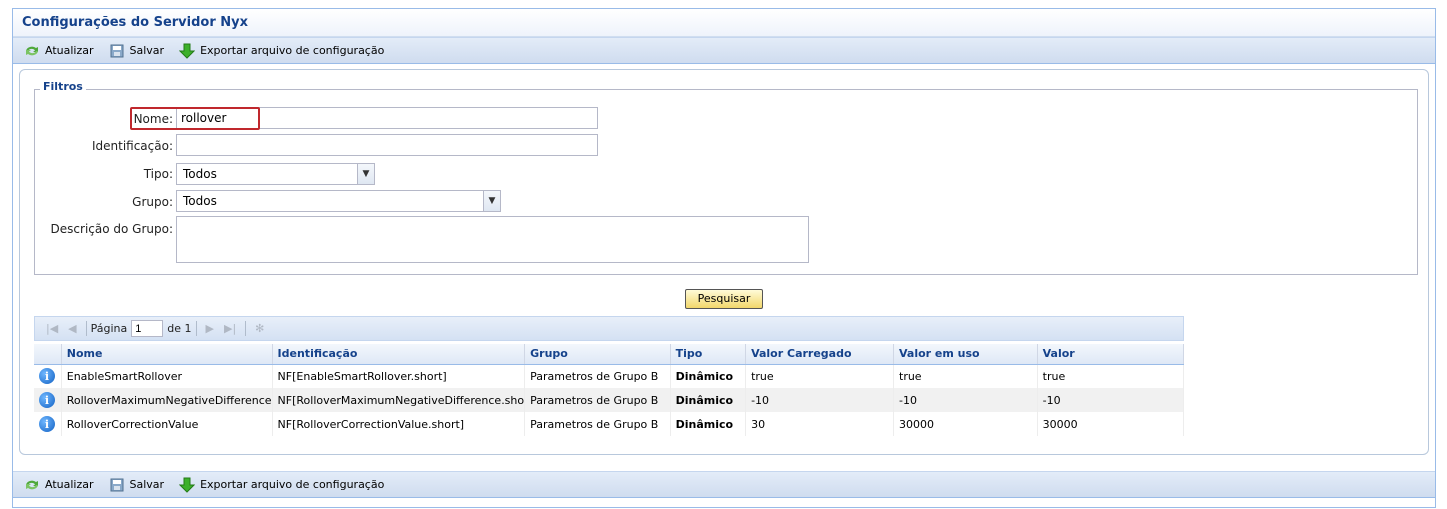 This screenshot has width=1447, height=509. I want to click on export-button: Exportar arquivo de configuração, so click(281, 51).